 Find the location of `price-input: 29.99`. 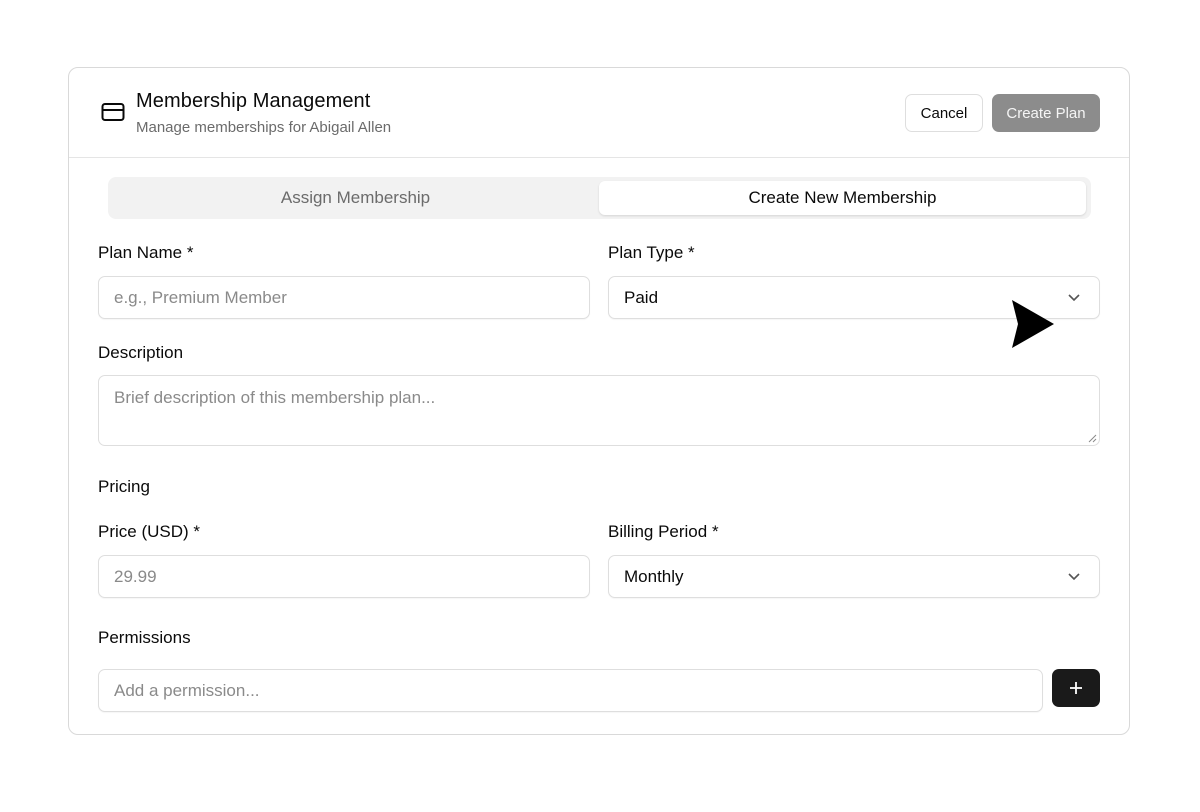

price-input: 29.99 is located at coordinates (344, 576).